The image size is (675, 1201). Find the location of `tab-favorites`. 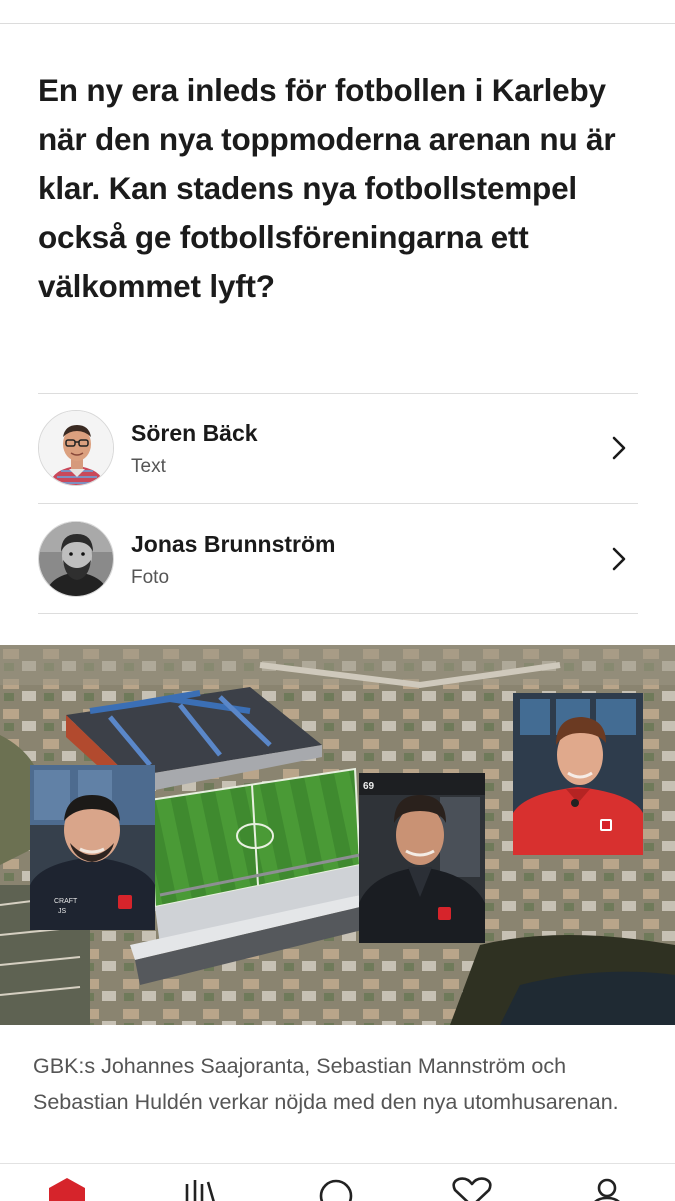

tab-favorites is located at coordinates (472, 1188).